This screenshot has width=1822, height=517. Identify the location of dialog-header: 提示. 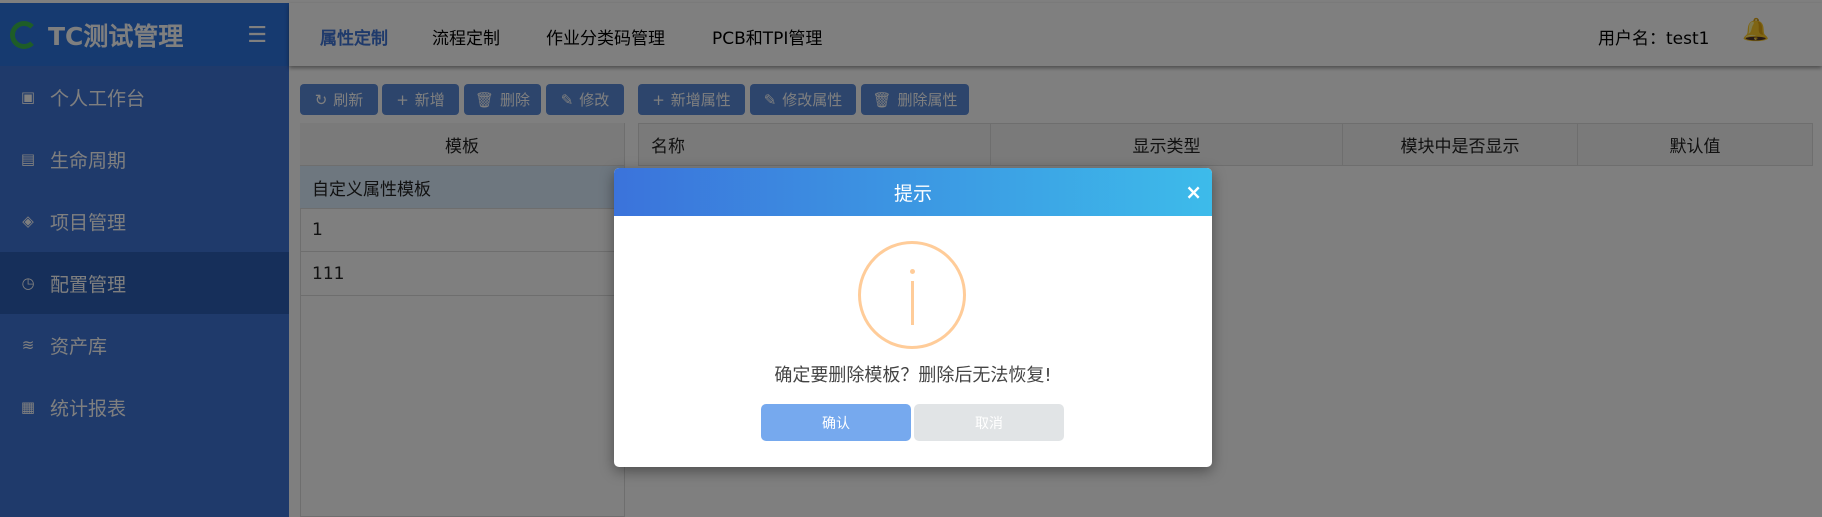
(913, 192).